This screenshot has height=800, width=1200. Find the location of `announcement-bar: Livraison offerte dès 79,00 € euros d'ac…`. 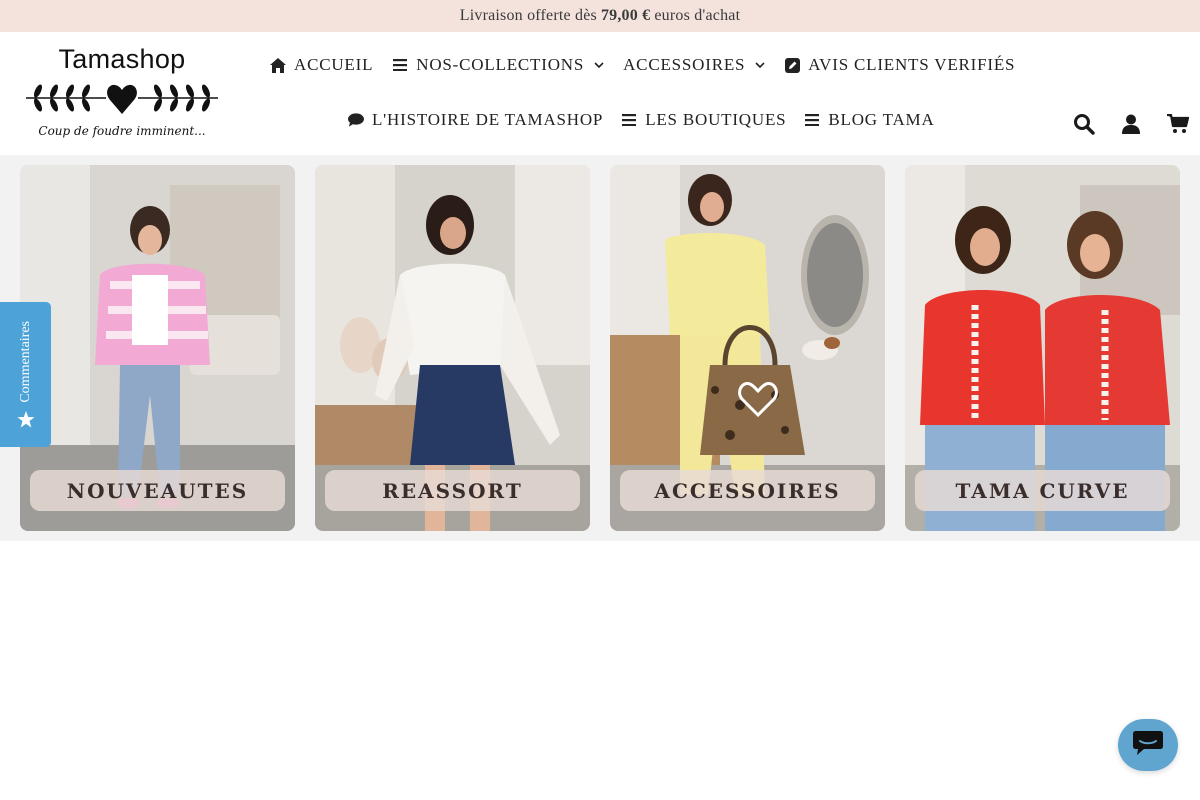

announcement-bar: Livraison offerte dès 79,00 € euros d'ac… is located at coordinates (600, 16).